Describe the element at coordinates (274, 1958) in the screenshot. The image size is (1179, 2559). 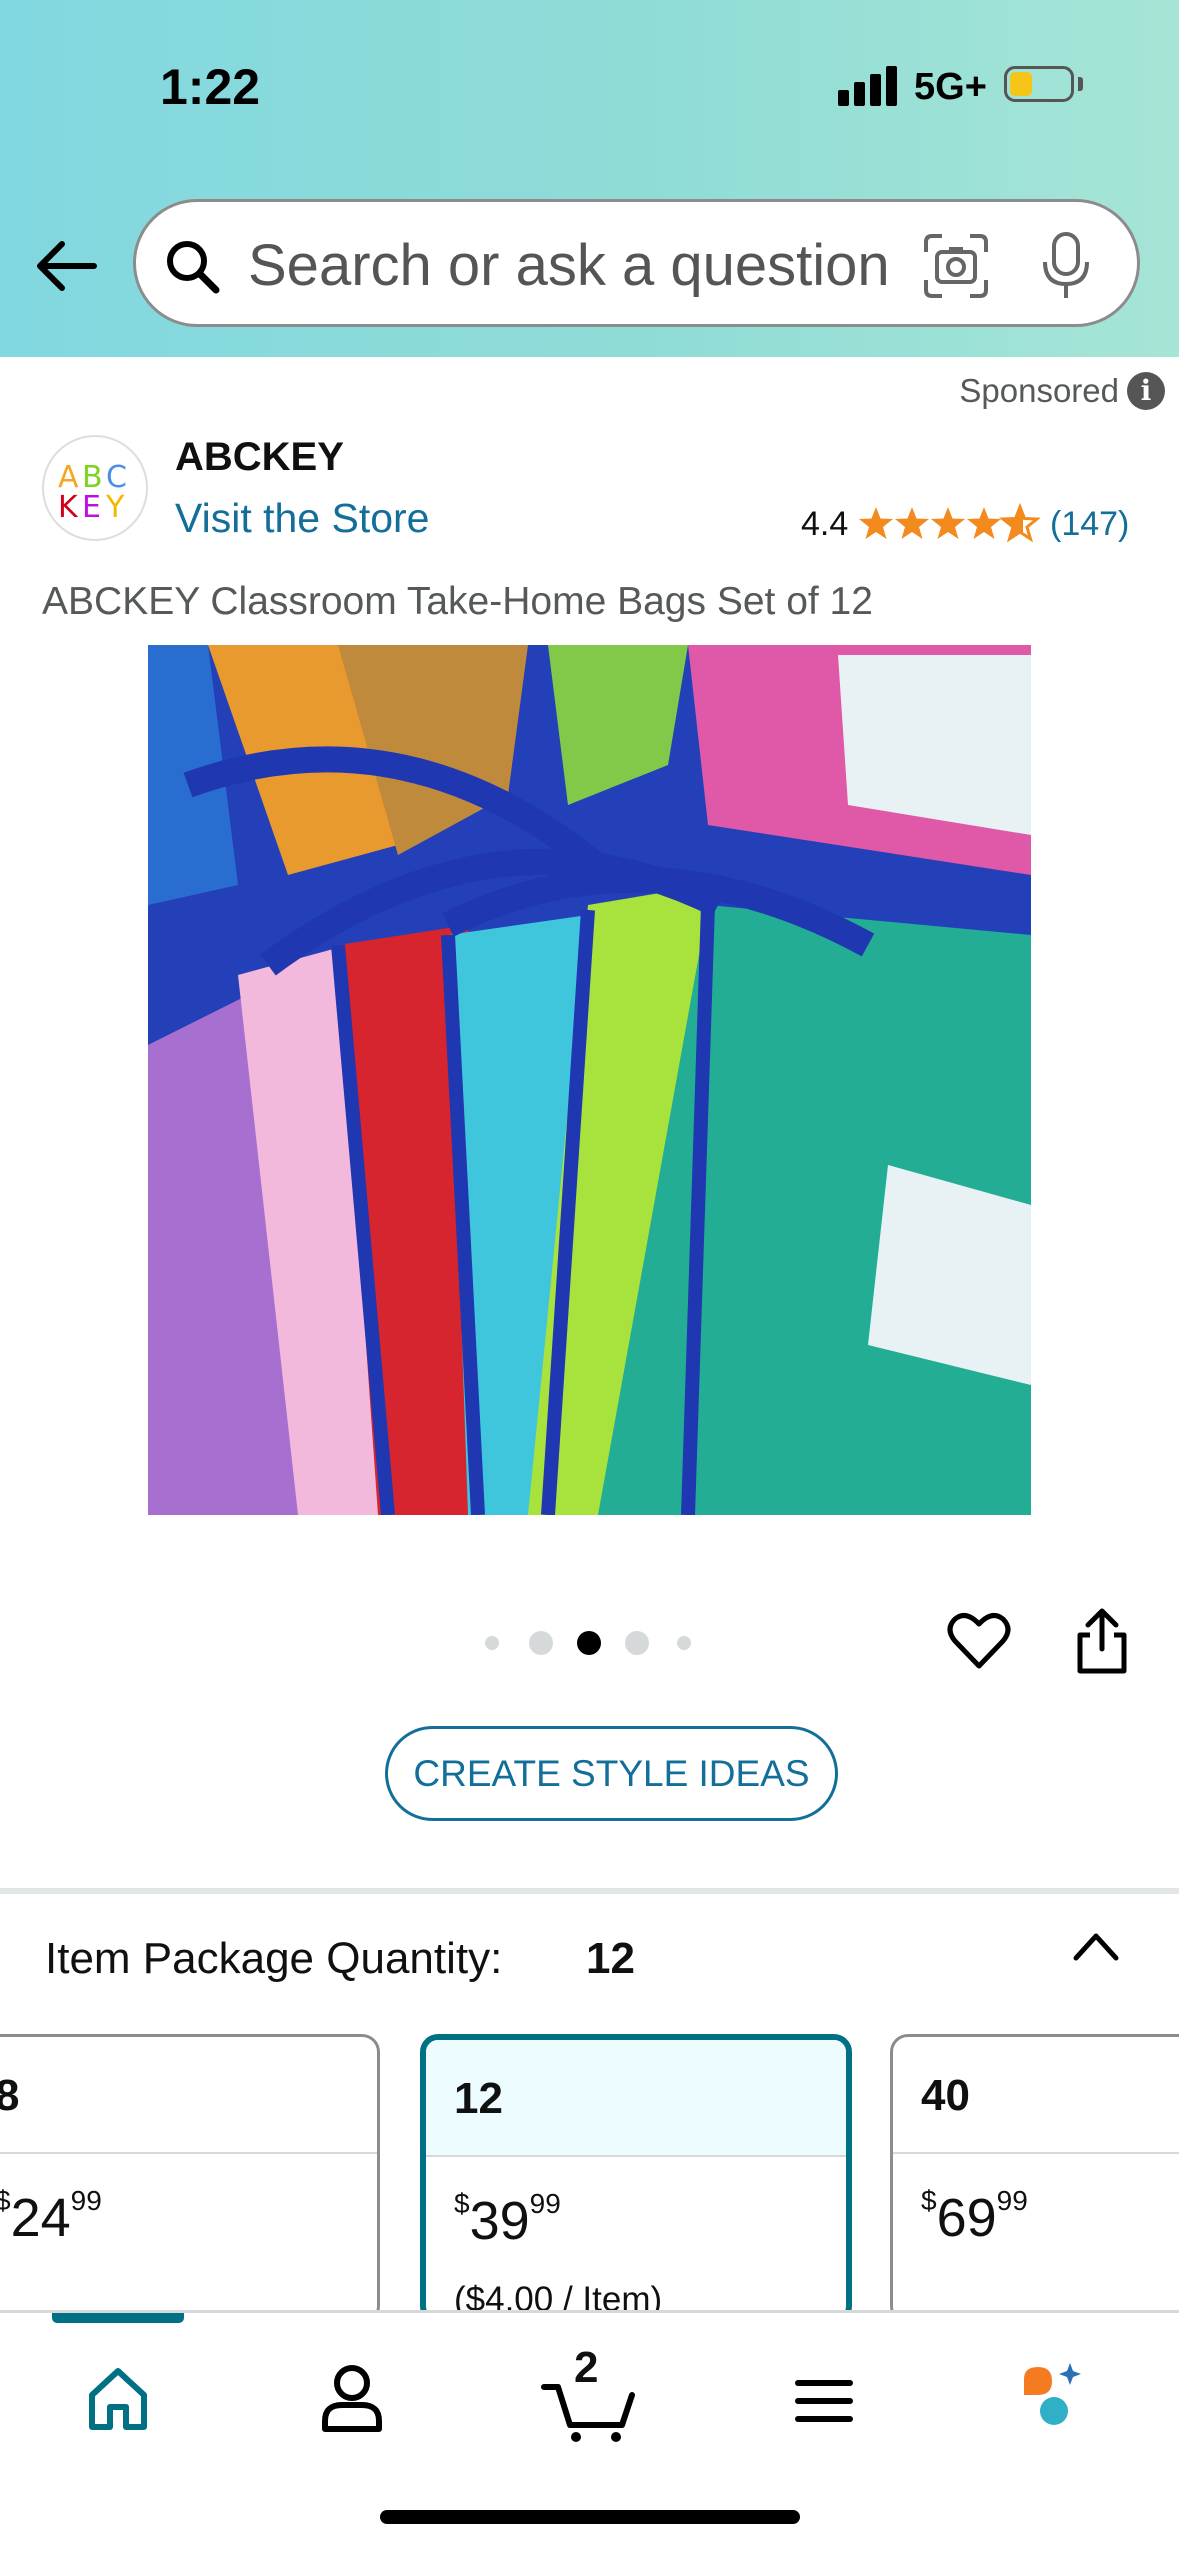
I see `item-package-quantity-label: Item Package Quantity:` at that location.